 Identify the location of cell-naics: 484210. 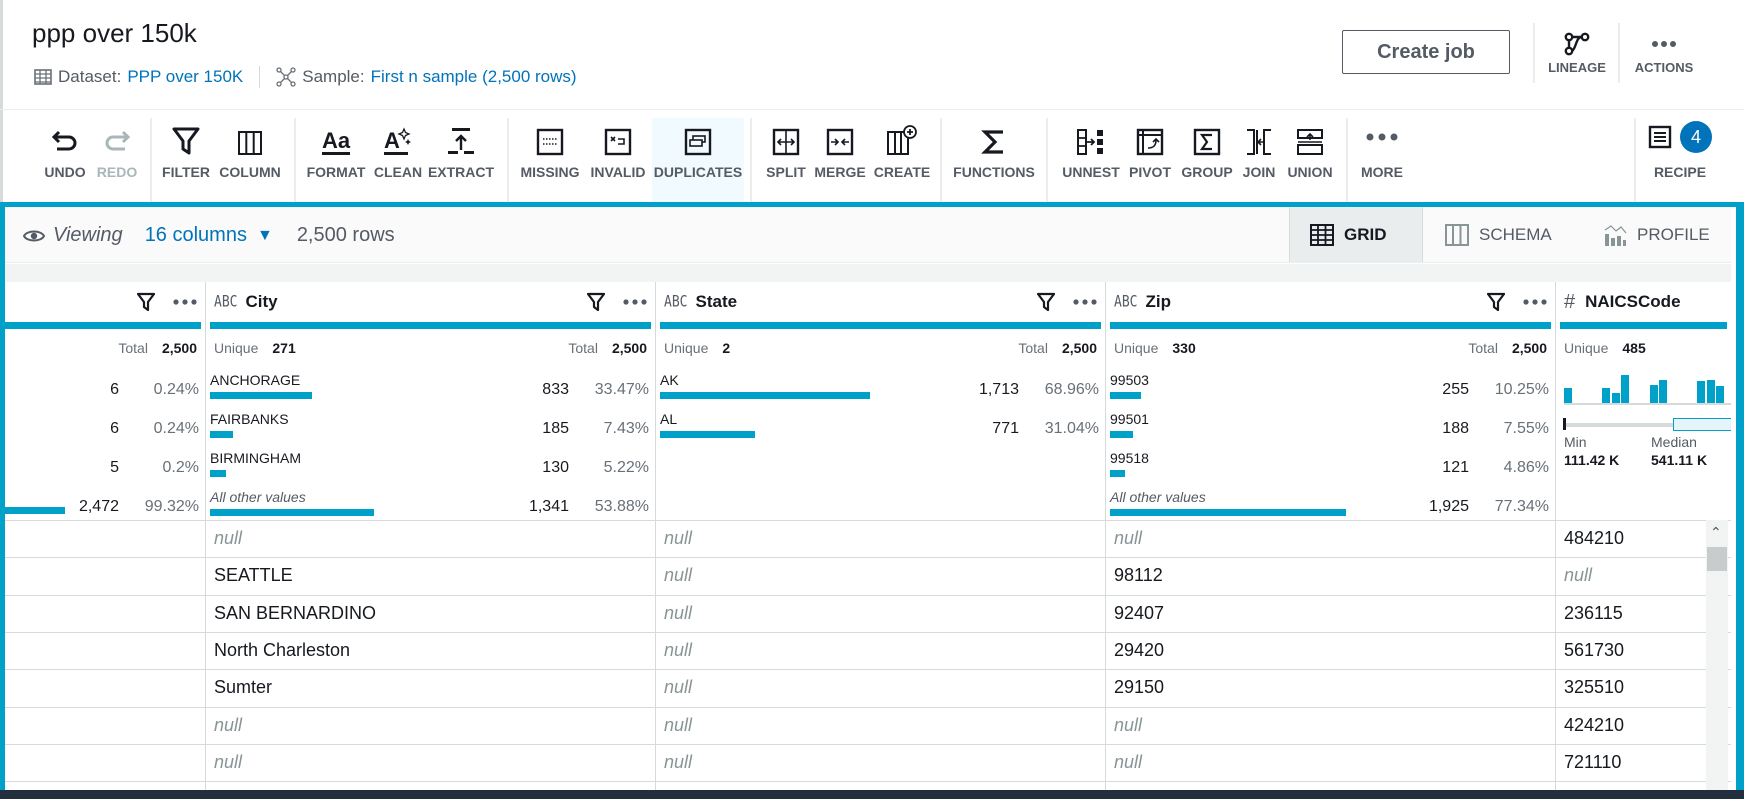
(1594, 538).